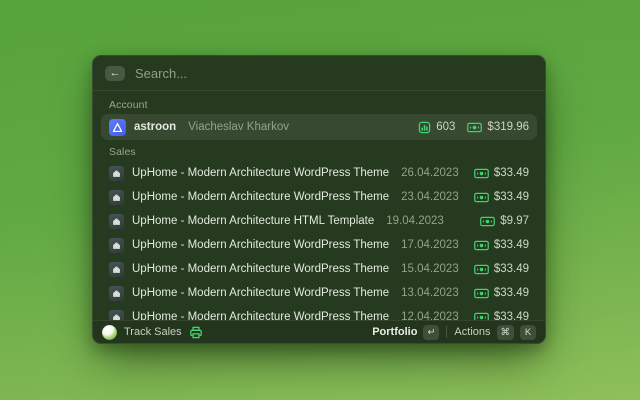  What do you see at coordinates (319, 127) in the screenshot?
I see `account-row: astroon Viacheslav Kharkov 603 $319.96` at bounding box center [319, 127].